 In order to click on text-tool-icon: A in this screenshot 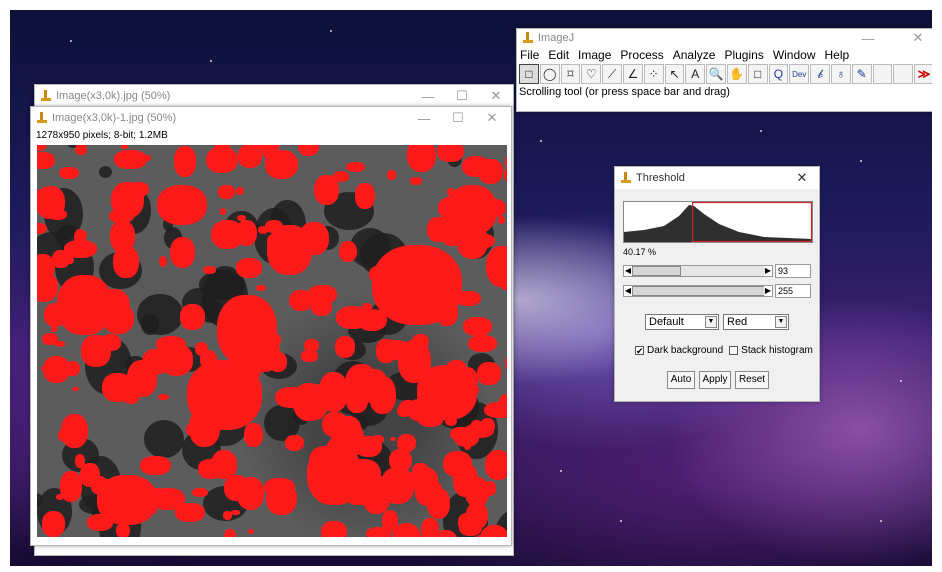, I will do `click(695, 74)`.